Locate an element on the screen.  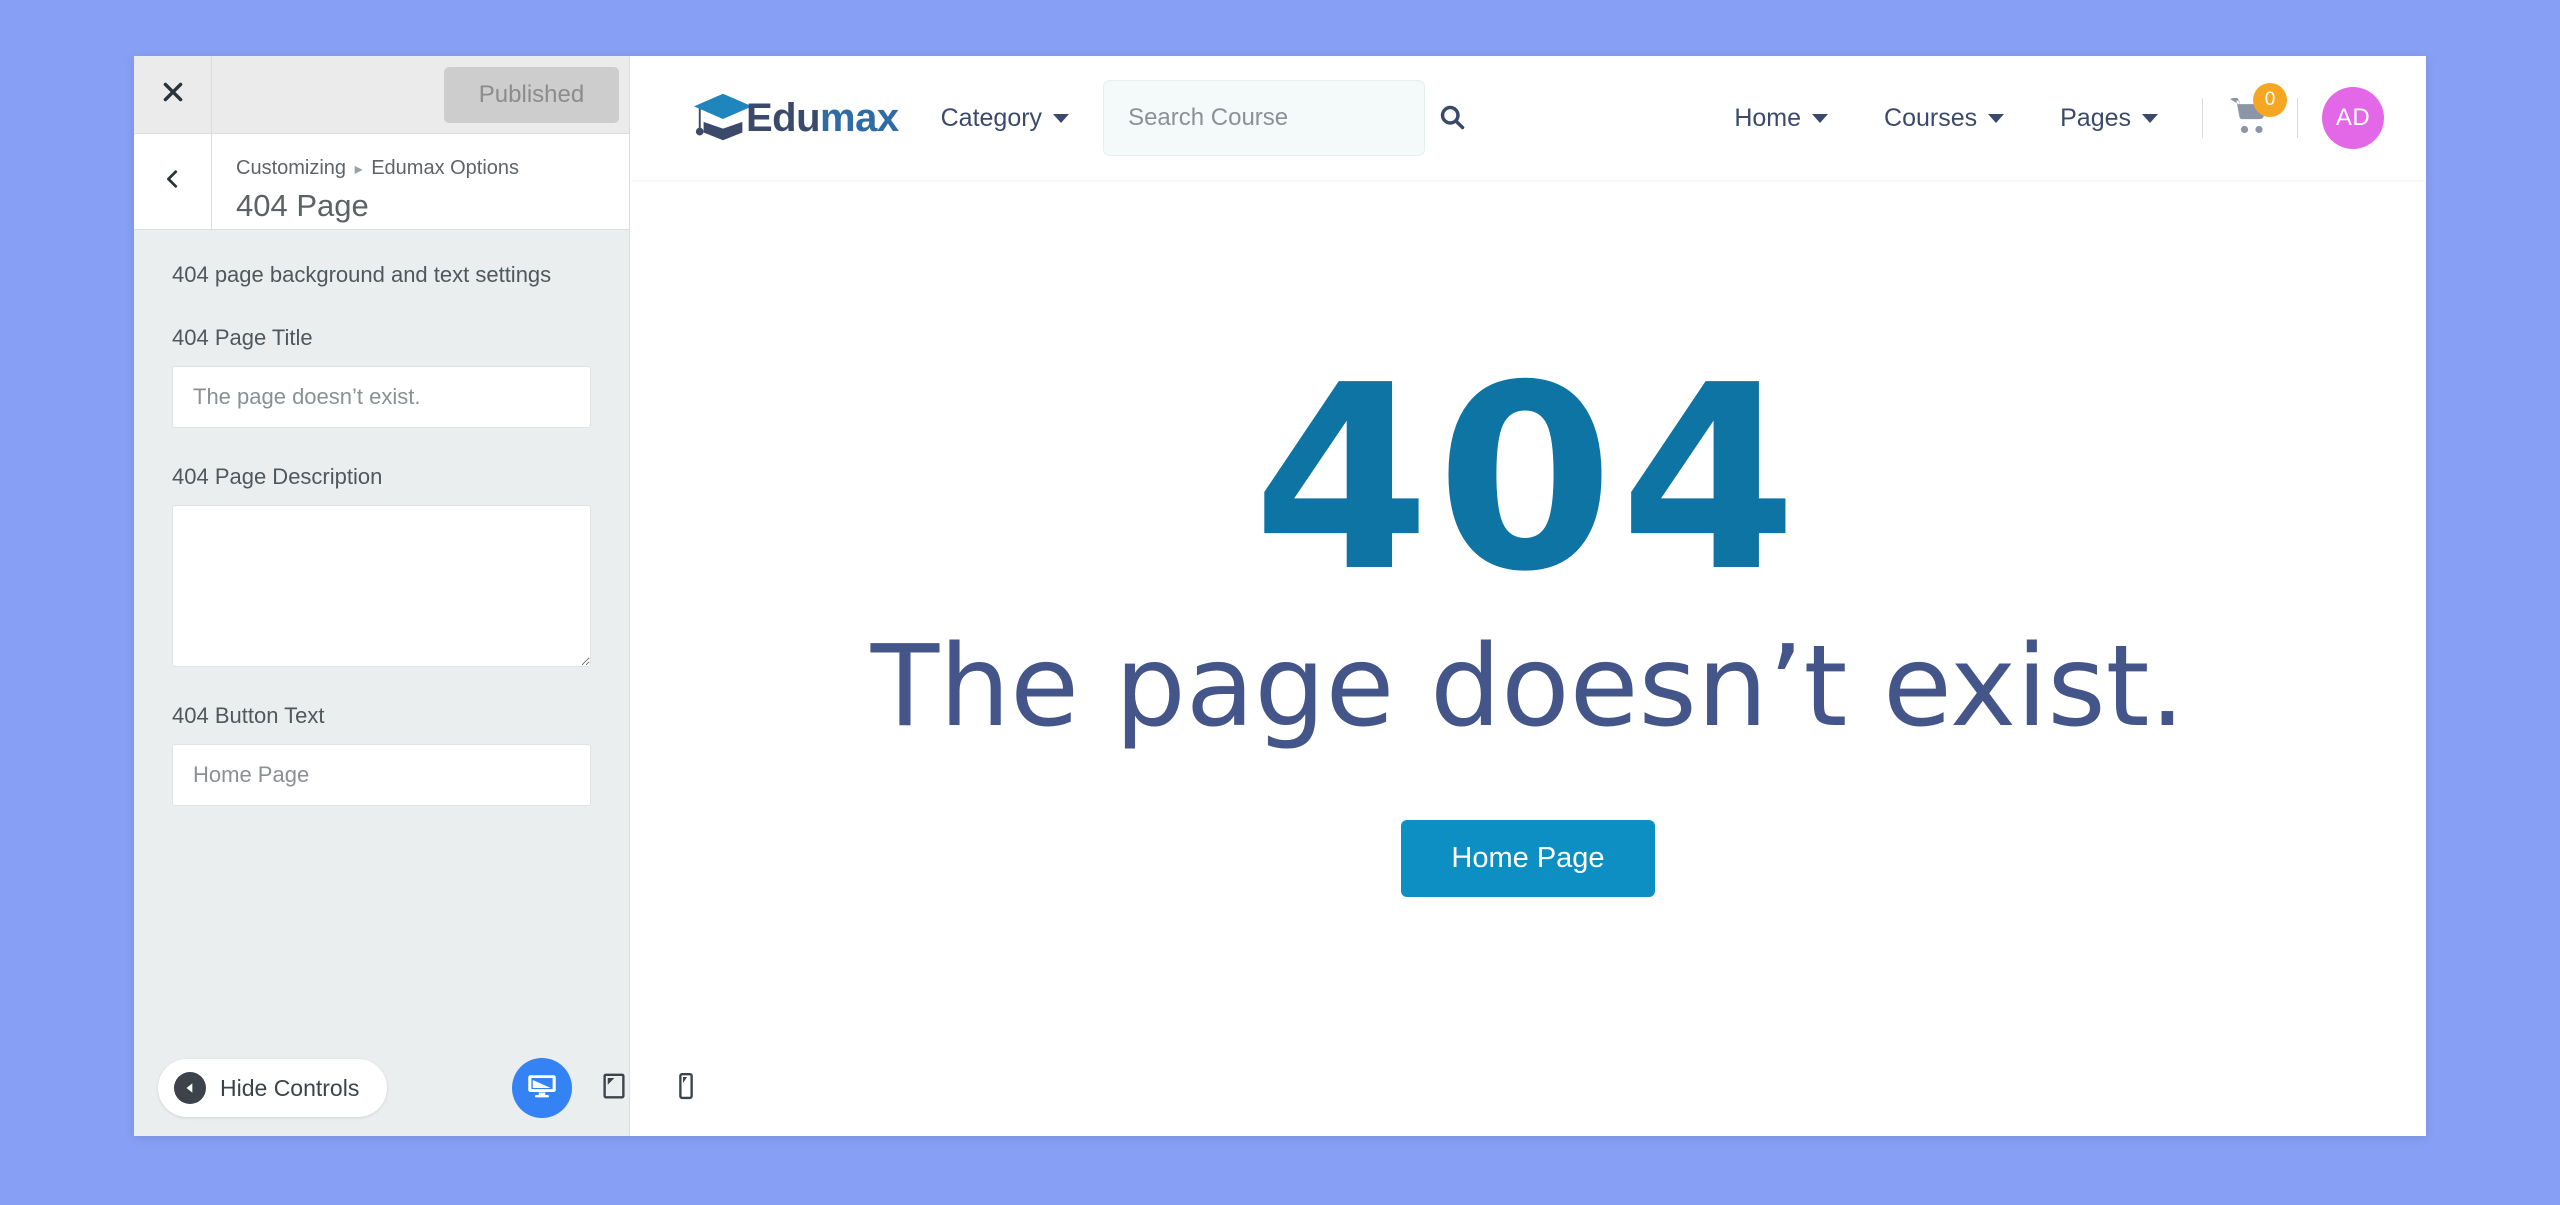
desktop-icon is located at coordinates (542, 1088).